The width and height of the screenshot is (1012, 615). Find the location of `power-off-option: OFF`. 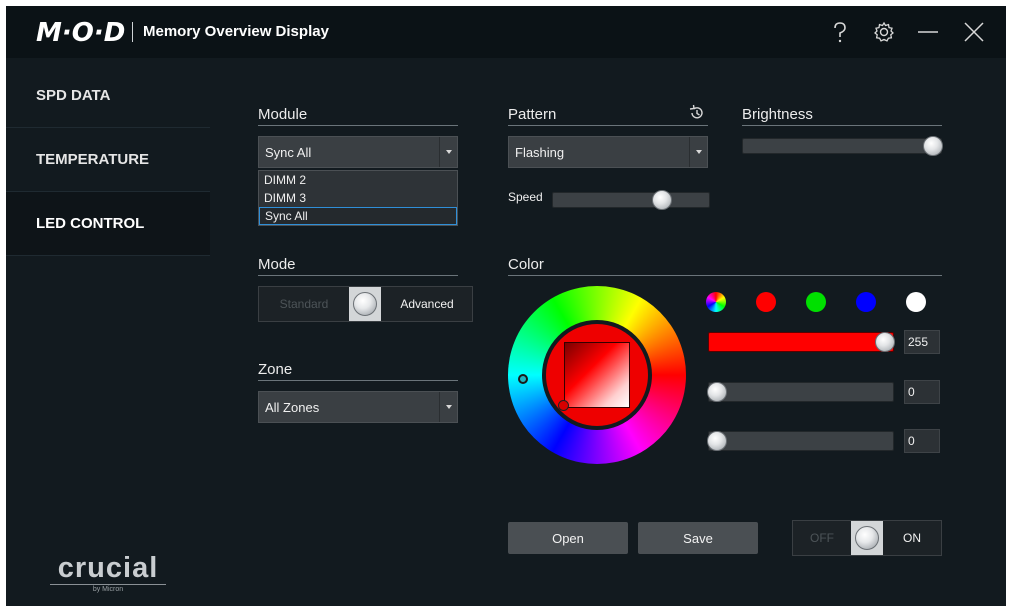

power-off-option: OFF is located at coordinates (822, 538).